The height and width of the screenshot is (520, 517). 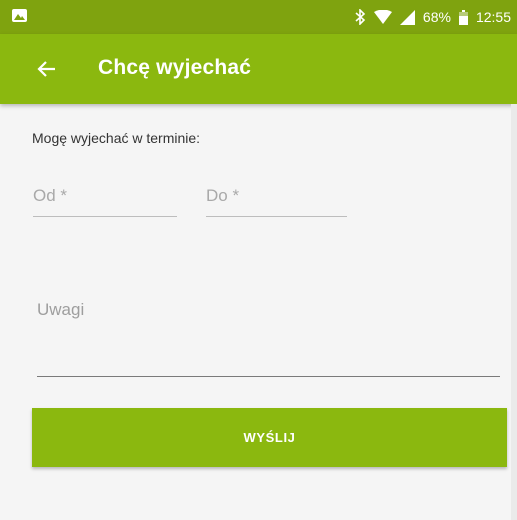 I want to click on battery-icon, so click(x=463, y=17).